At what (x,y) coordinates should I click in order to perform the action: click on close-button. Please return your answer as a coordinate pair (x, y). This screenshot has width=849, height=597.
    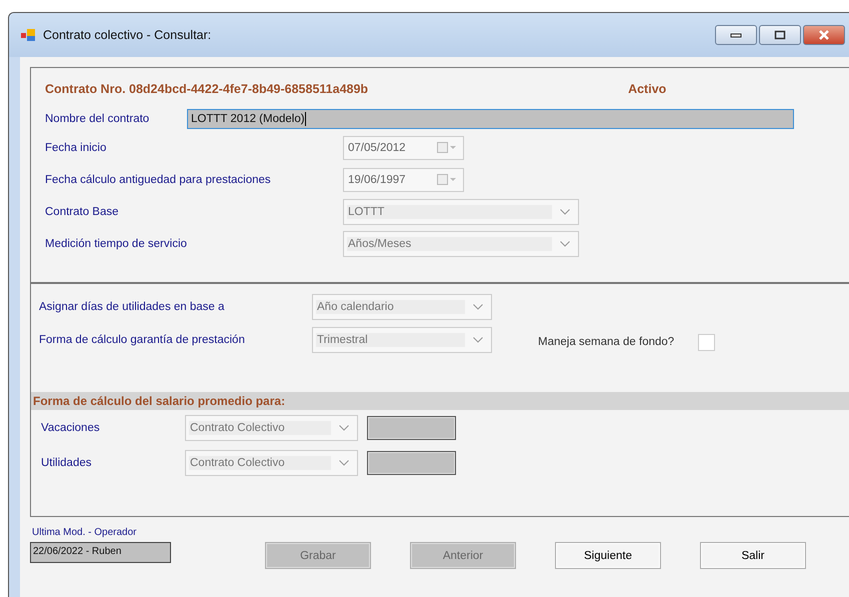
    Looking at the image, I should click on (824, 35).